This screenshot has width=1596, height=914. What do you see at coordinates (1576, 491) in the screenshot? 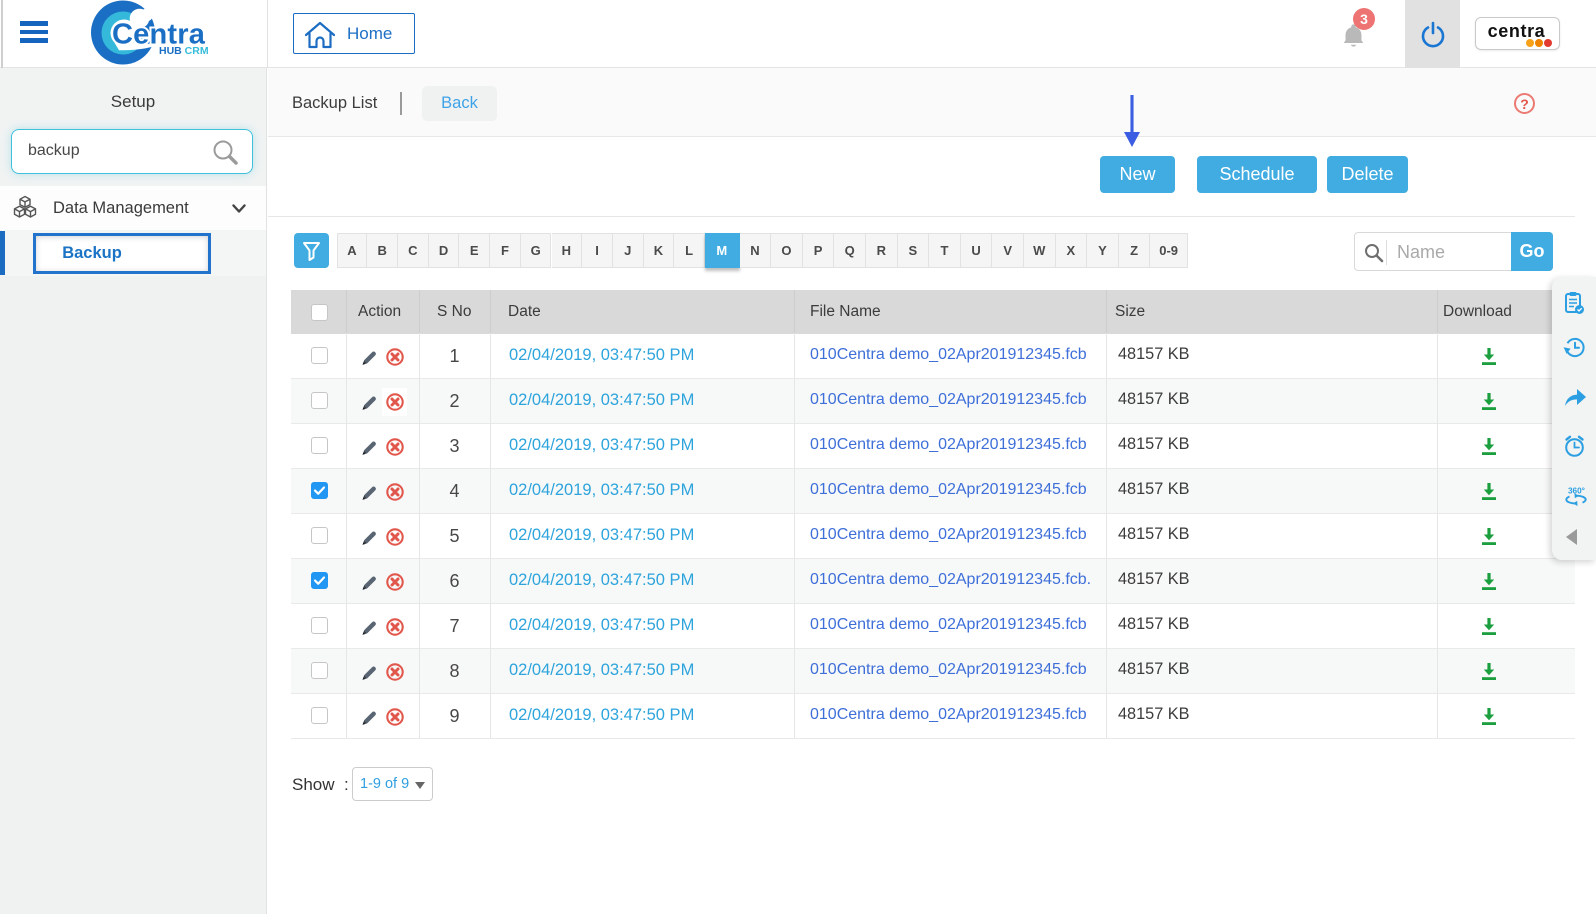
I see `svg-text: 360°` at bounding box center [1576, 491].